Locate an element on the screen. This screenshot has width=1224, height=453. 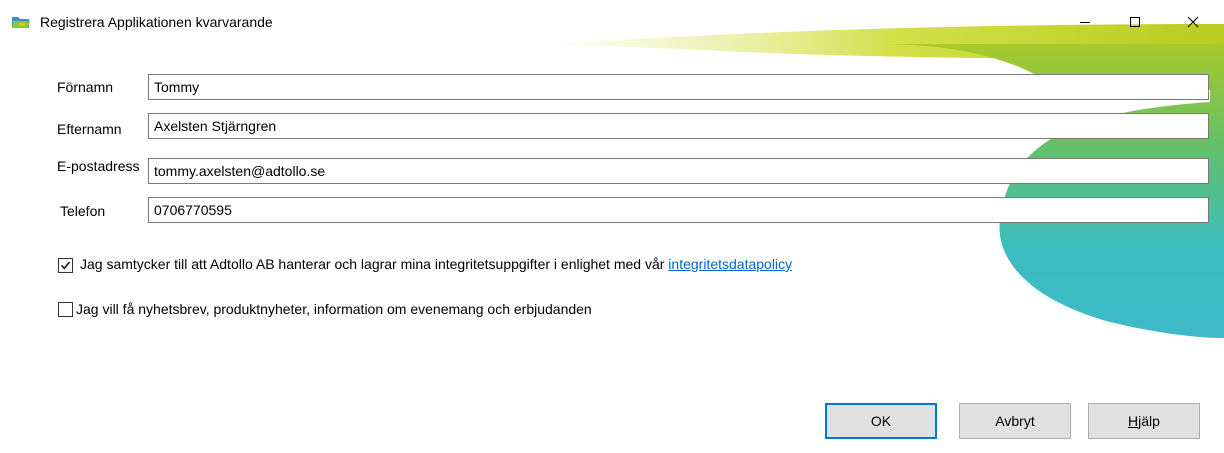
first-name-input is located at coordinates (678, 87).